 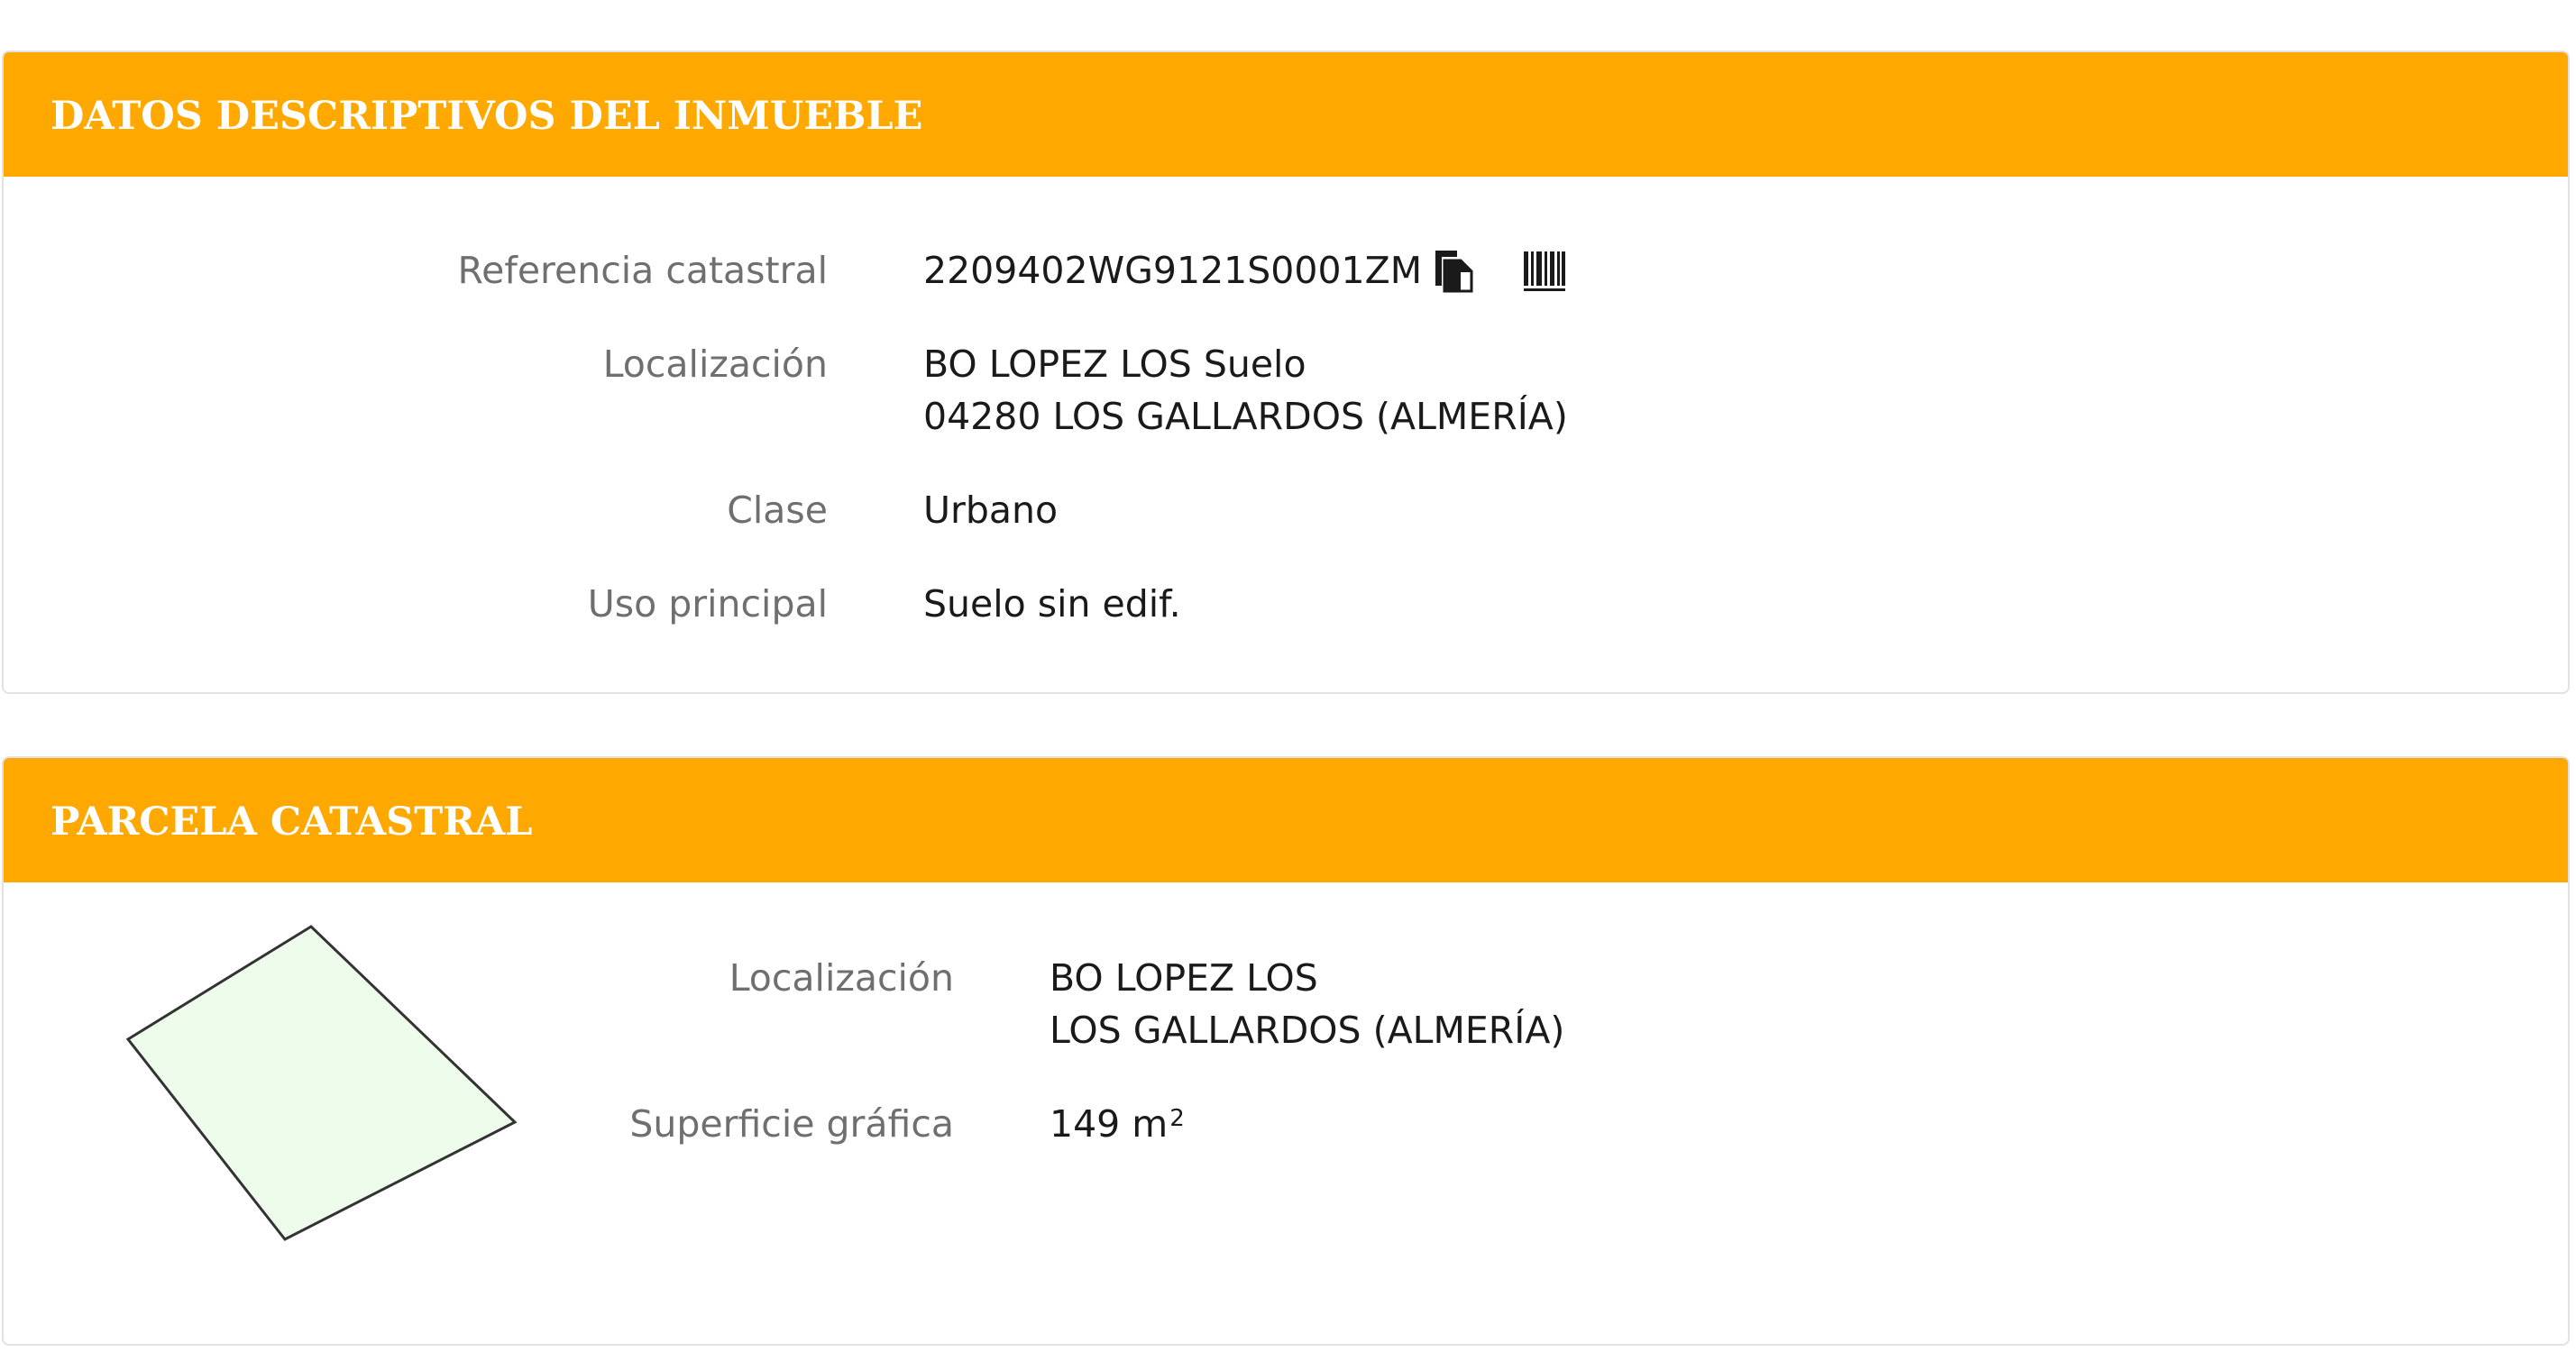 I want to click on clase-label: Clase, so click(x=777, y=510).